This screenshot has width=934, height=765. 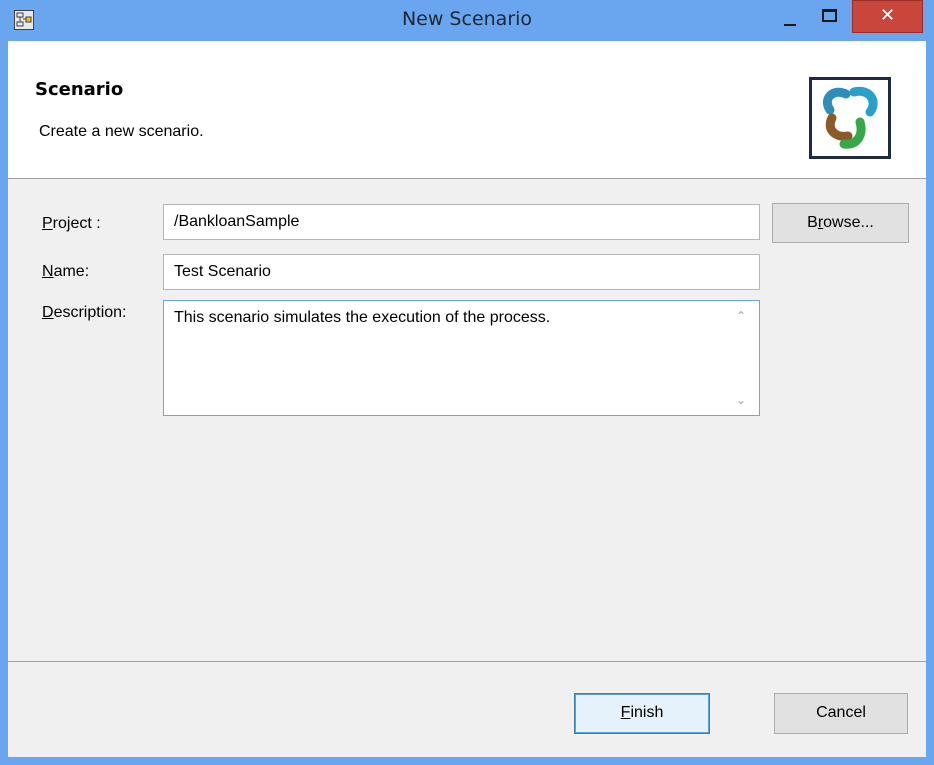 I want to click on scroll-down-icon: ⌄, so click(x=741, y=401).